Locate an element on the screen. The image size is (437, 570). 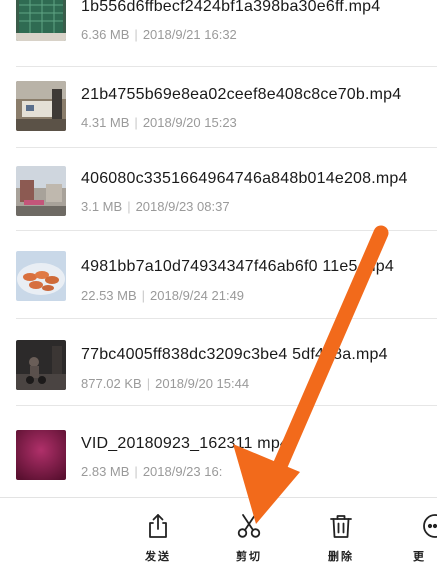
file-name: 1b556d6ffbecf2424bf1a398ba30e6ff.mp4 is located at coordinates (231, 7).